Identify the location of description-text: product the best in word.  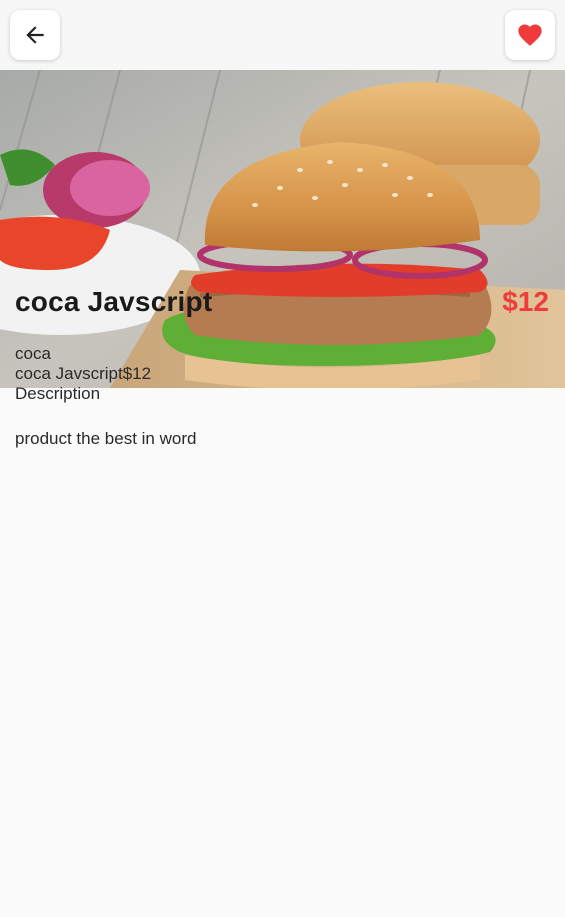
(106, 438).